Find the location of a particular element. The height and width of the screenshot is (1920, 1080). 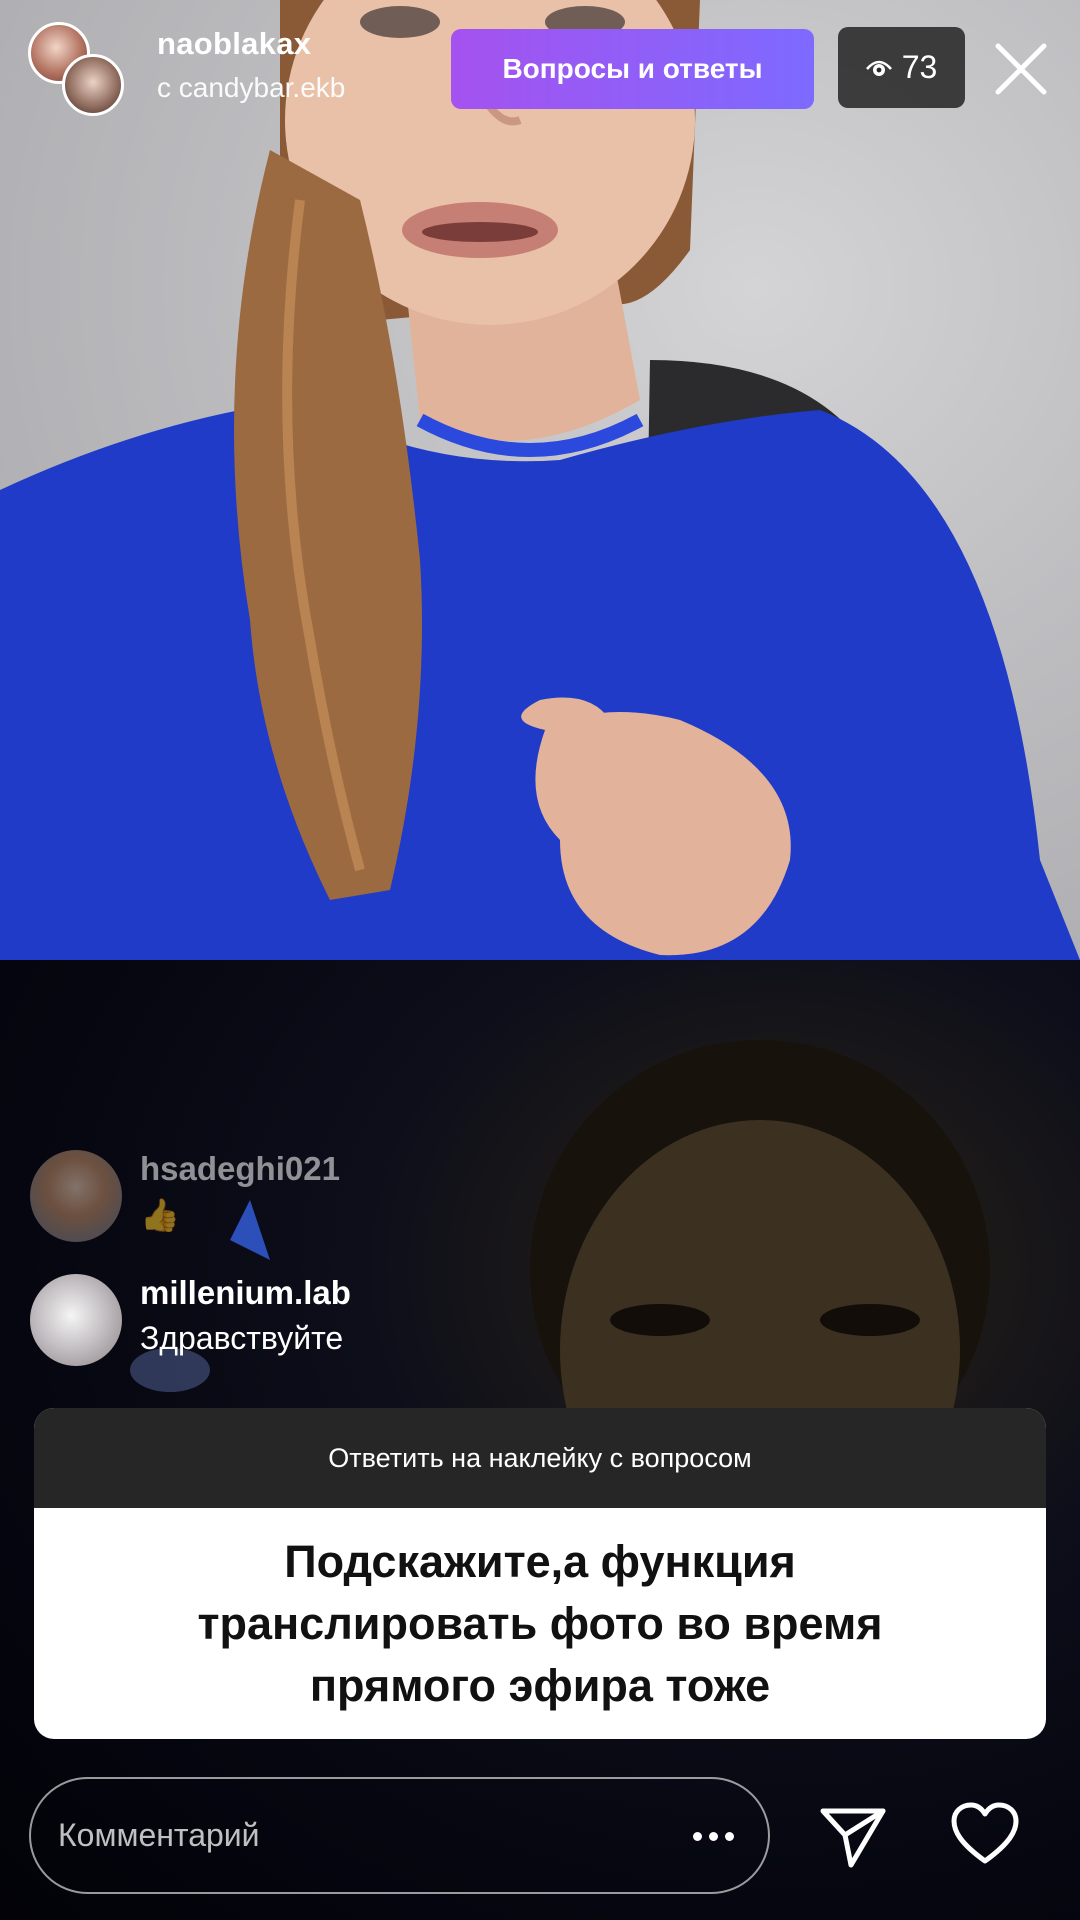

comment-item: millenium.lab Здравствуйте is located at coordinates (190, 1320).